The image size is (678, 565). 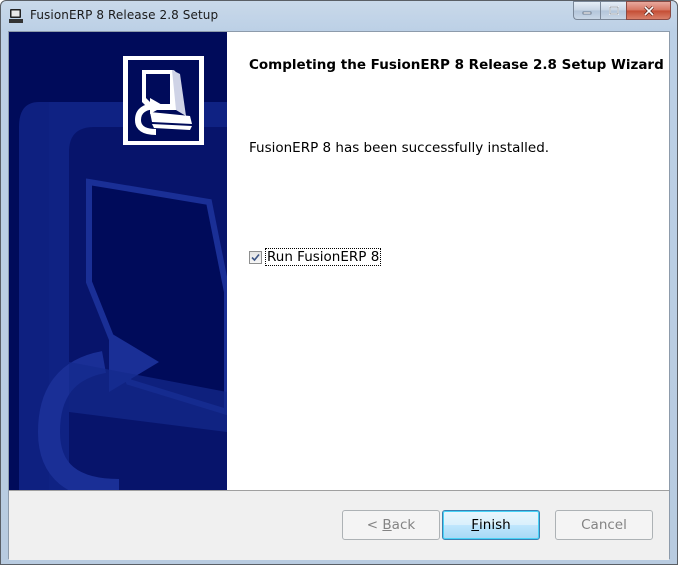 I want to click on cancel-button: Cancel, so click(x=604, y=525).